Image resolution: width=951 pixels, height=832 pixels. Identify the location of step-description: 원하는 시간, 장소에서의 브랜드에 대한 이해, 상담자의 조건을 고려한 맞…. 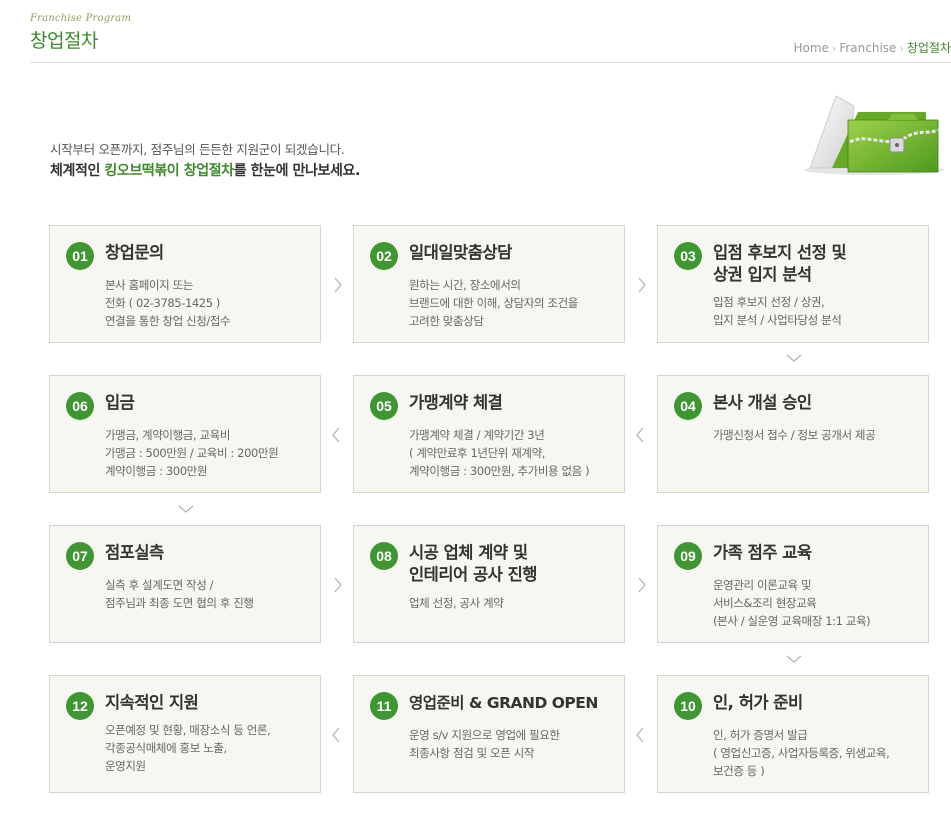
(493, 303).